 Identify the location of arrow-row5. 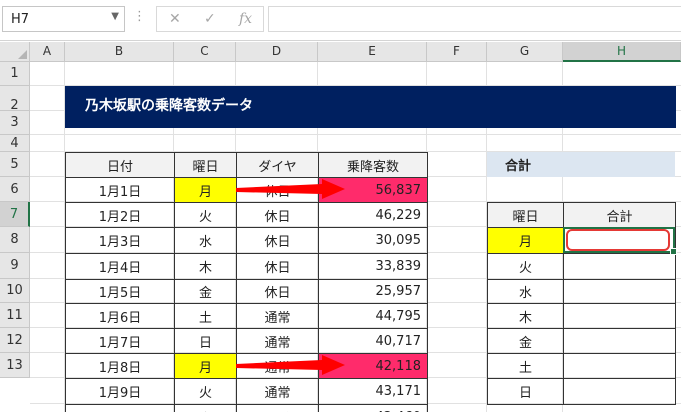
(290, 189).